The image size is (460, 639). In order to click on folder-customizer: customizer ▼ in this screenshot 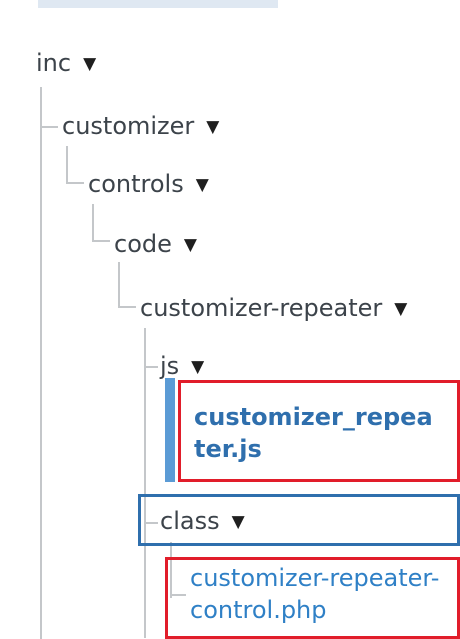, I will do `click(140, 127)`.